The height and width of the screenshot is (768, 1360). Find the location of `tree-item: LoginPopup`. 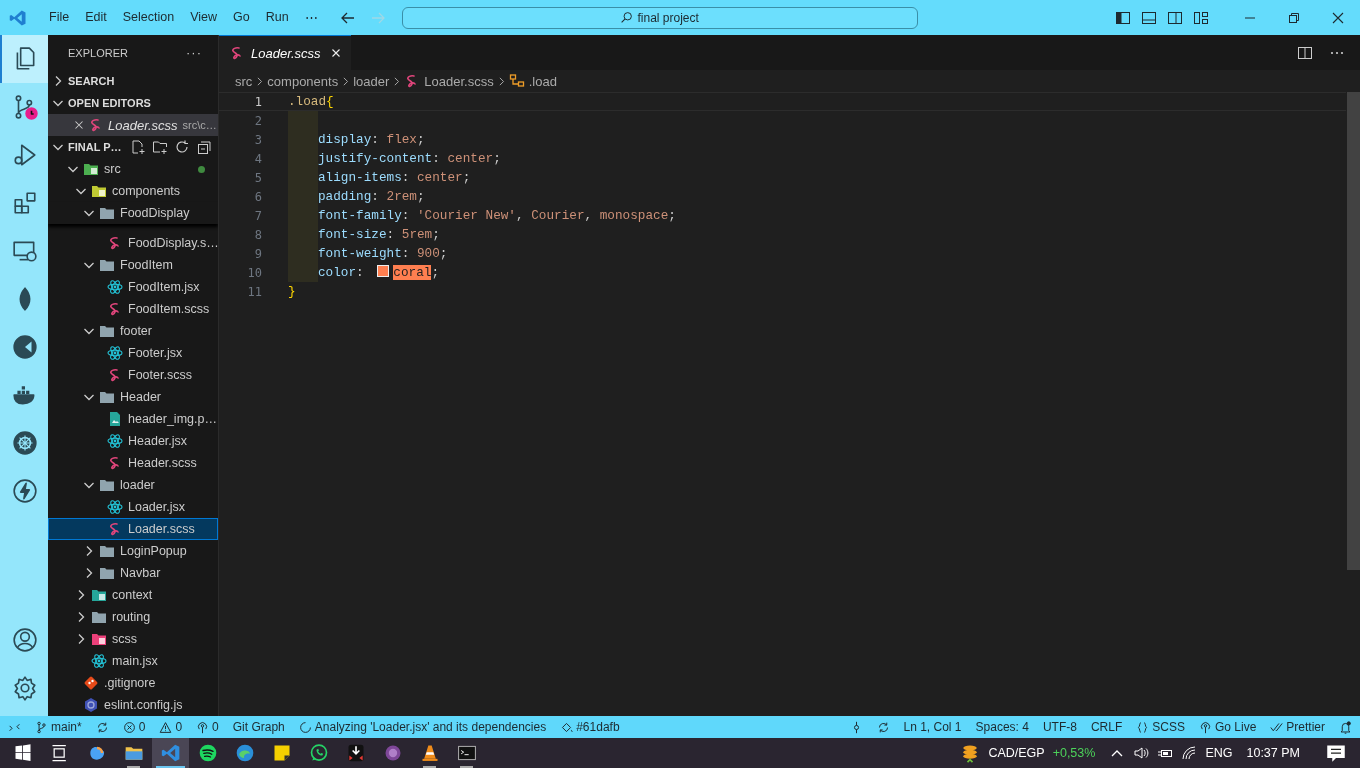

tree-item: LoginPopup is located at coordinates (133, 551).